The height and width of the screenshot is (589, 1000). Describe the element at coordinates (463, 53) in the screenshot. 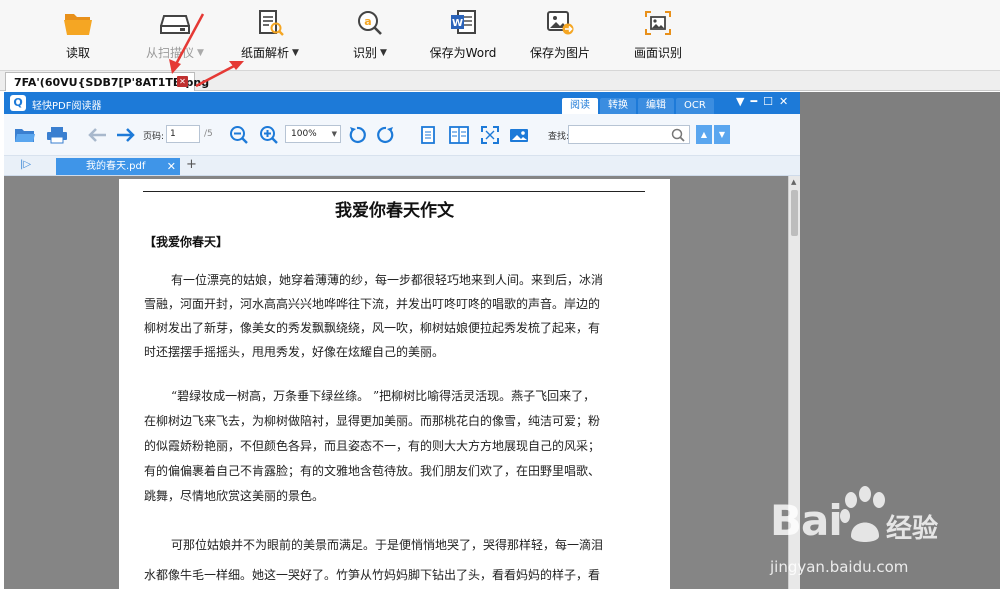

I see `save-word-label: 保存为Word` at that location.